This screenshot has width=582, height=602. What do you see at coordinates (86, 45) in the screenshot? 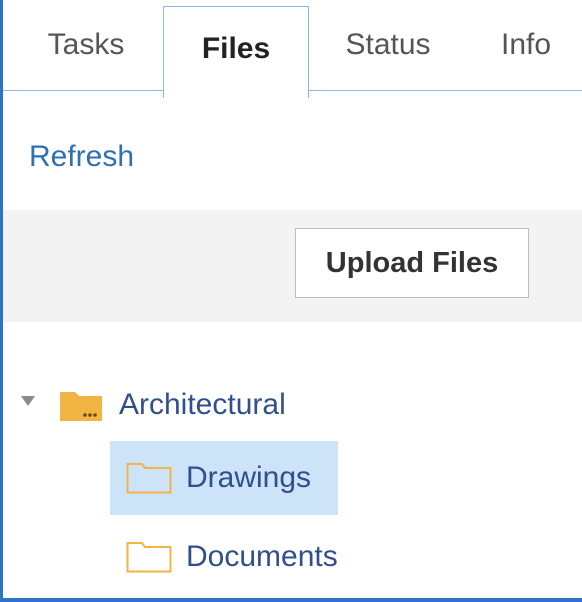
I see `tab-tasks: Tasks` at bounding box center [86, 45].